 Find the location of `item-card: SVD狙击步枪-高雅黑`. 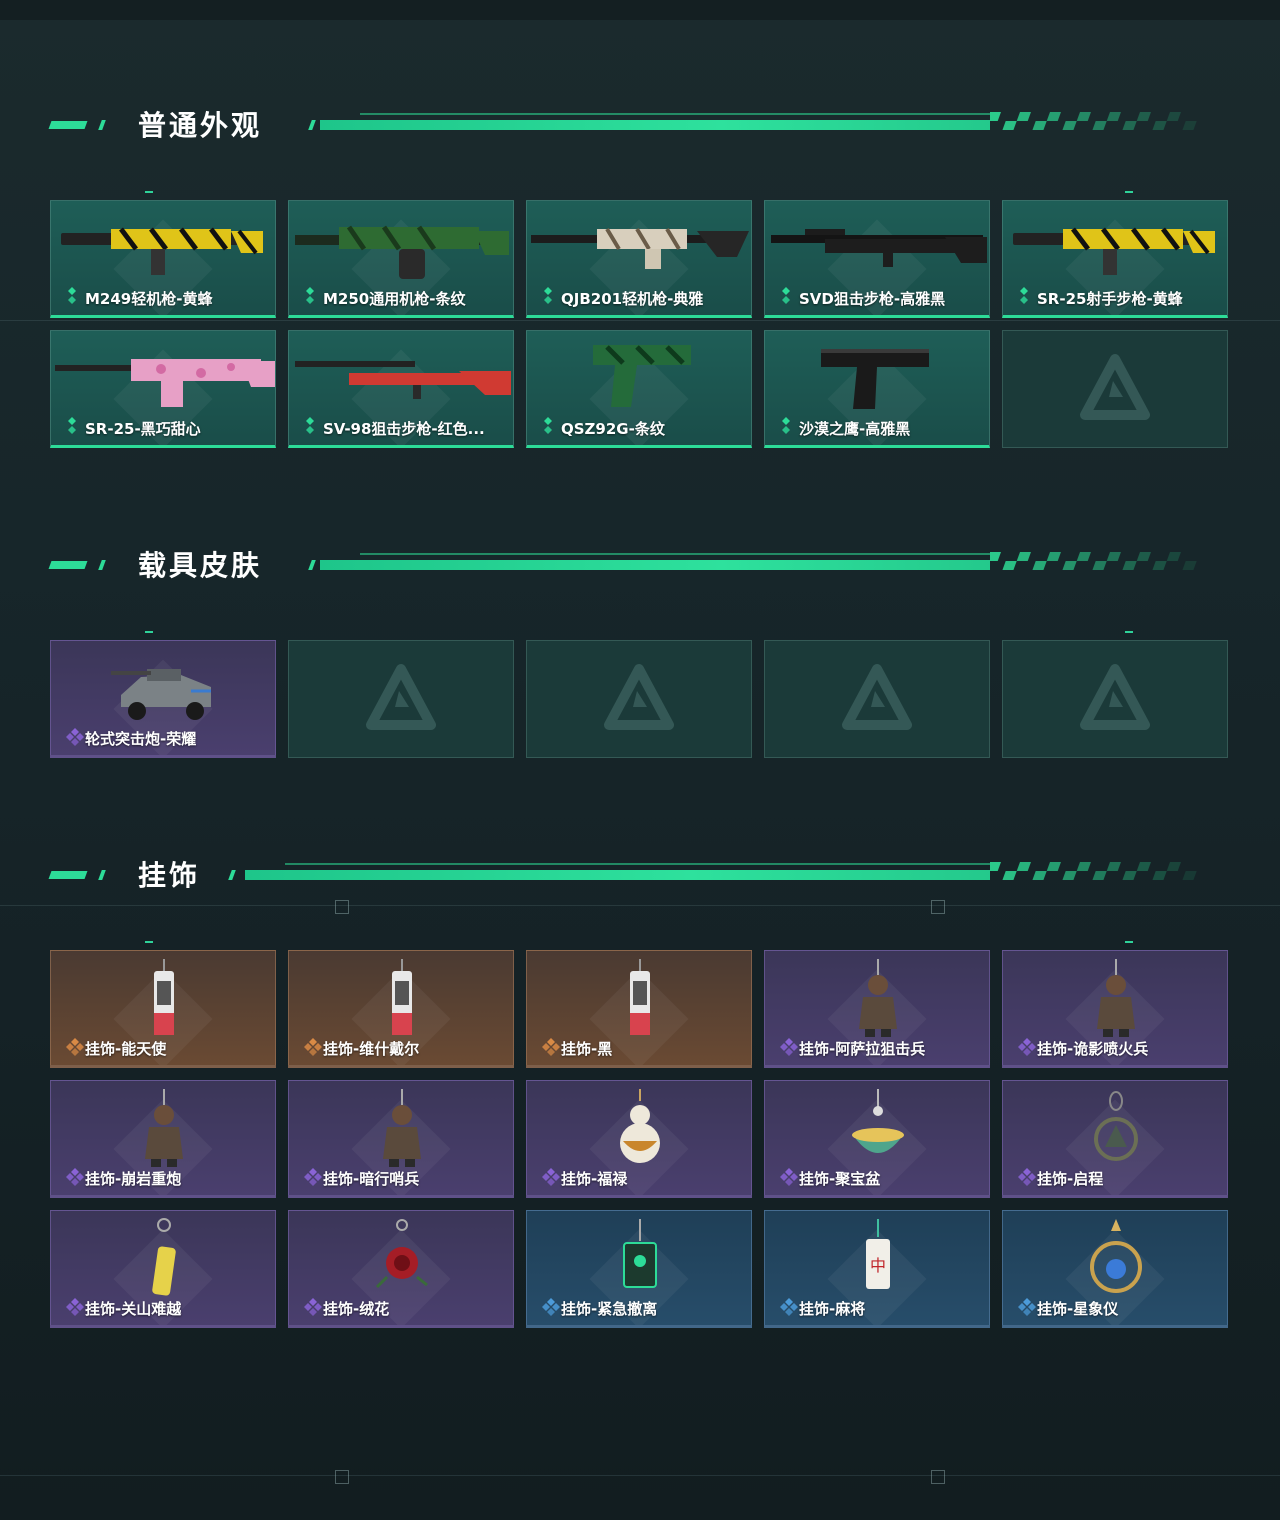

item-card: SVD狙击步枪-高雅黑 is located at coordinates (877, 259).